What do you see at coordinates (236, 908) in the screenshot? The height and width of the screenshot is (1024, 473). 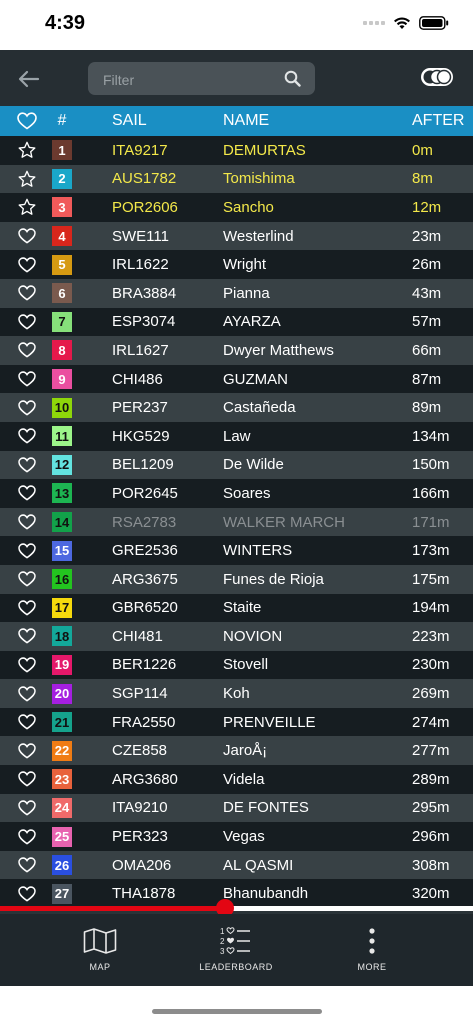 I see `timeline-slider` at bounding box center [236, 908].